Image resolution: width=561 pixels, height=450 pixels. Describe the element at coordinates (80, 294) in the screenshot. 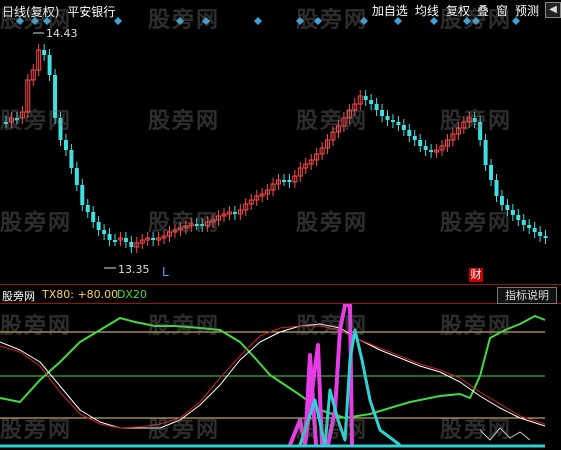

I see `tx-value: TX80: +80.00` at that location.